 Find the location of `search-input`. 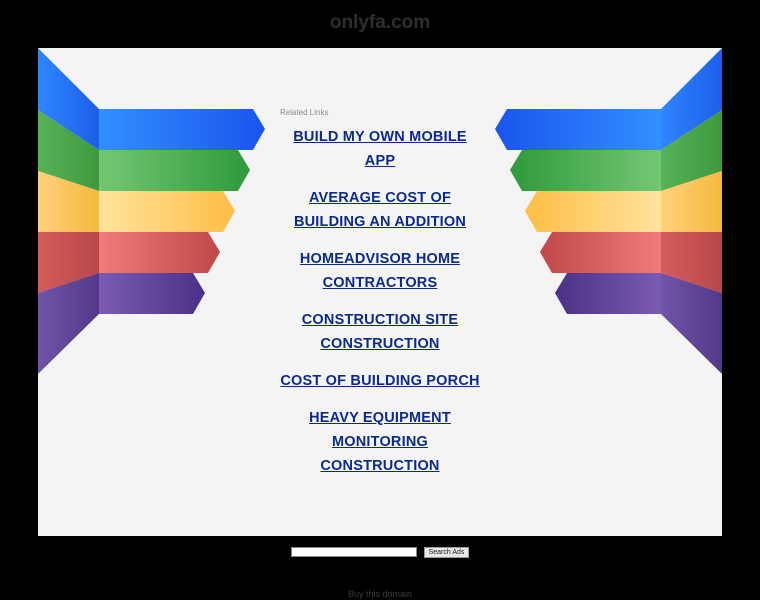

search-input is located at coordinates (354, 552).